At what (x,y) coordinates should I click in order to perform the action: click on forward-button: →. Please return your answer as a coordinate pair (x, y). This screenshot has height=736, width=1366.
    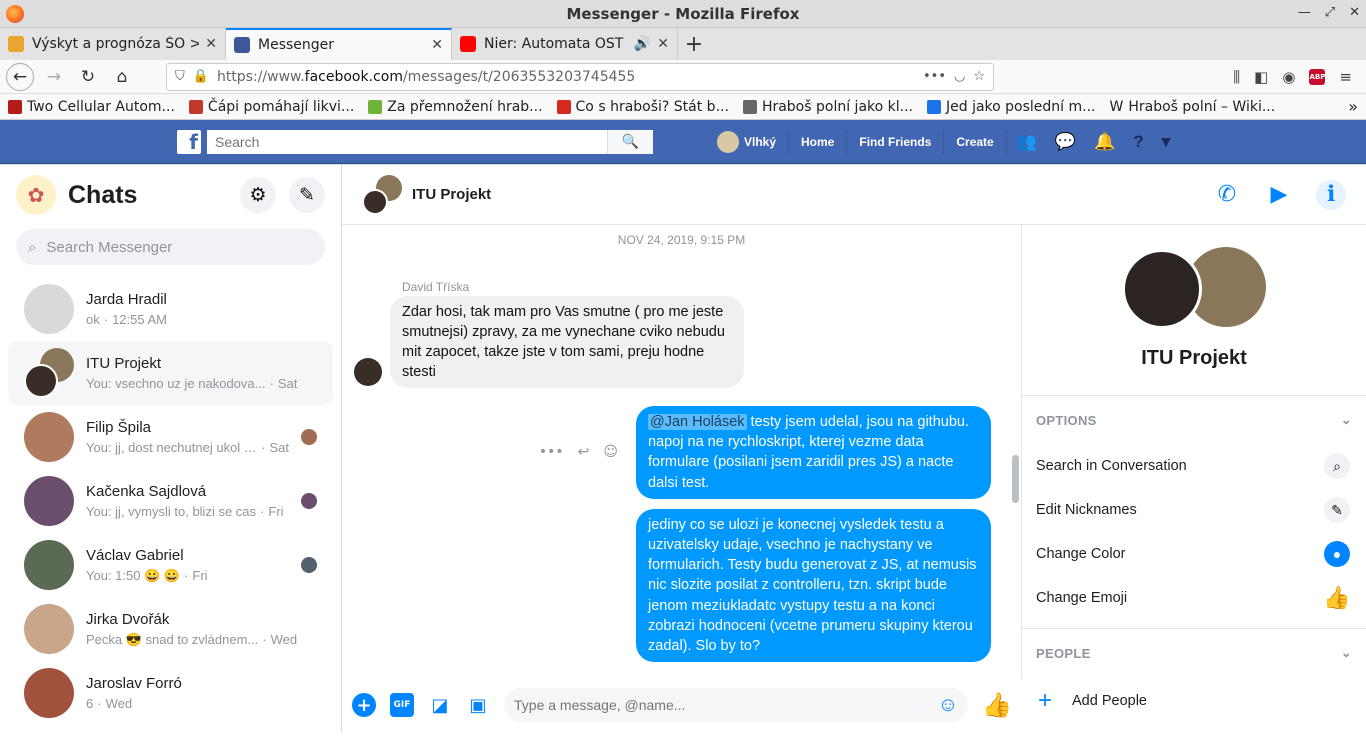
    Looking at the image, I should click on (54, 77).